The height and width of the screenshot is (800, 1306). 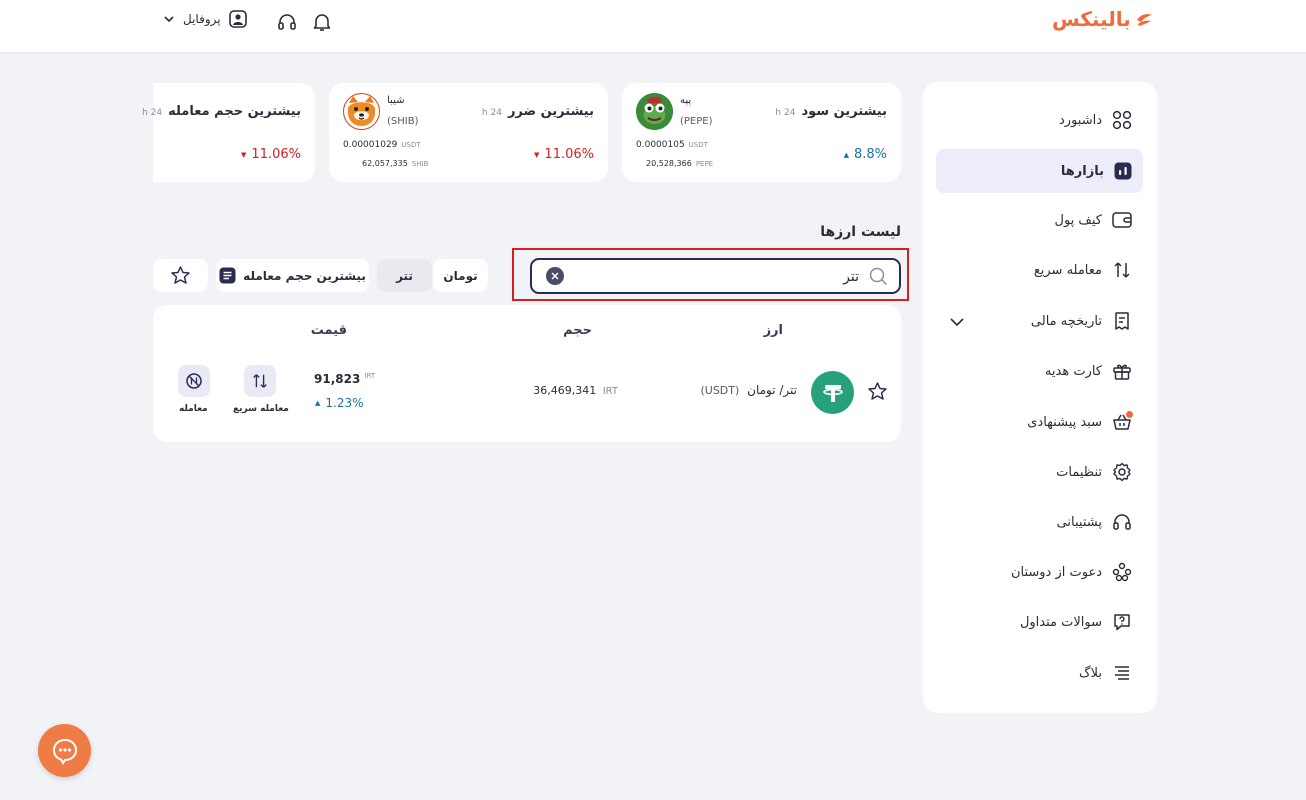 I want to click on coin-name: پپه, so click(x=686, y=100).